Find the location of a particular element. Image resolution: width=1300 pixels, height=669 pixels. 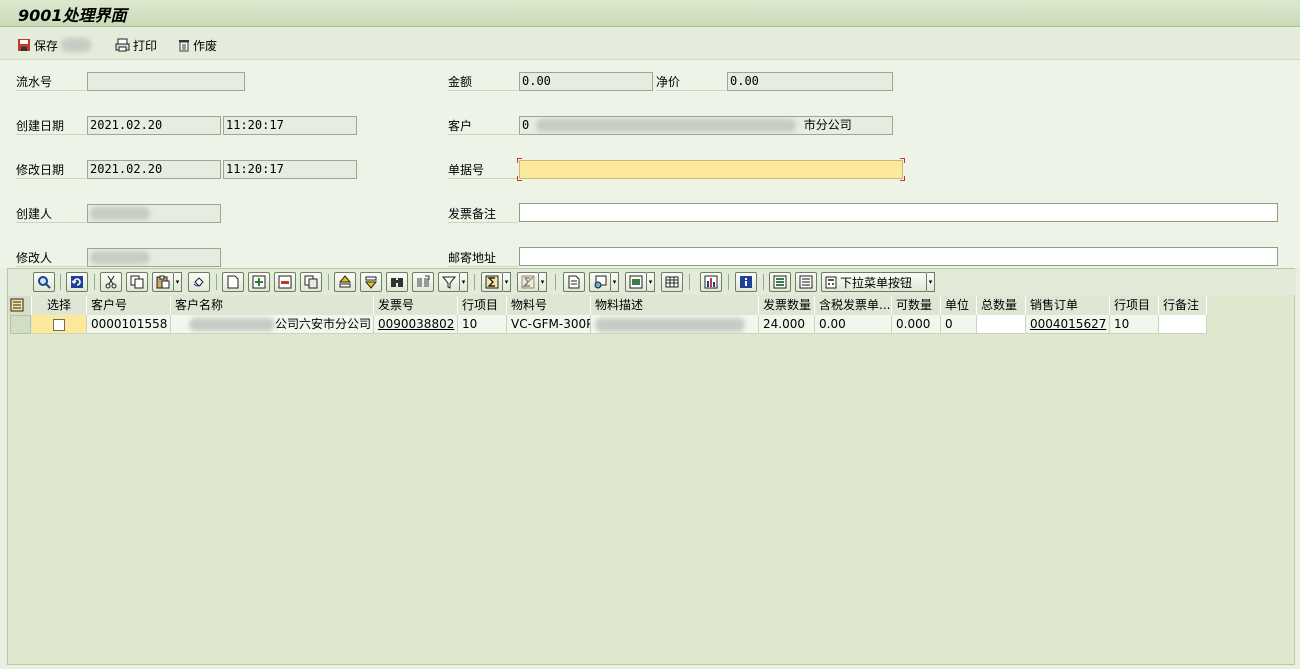

modified-date-field: 2021.02.20 is located at coordinates (154, 169).